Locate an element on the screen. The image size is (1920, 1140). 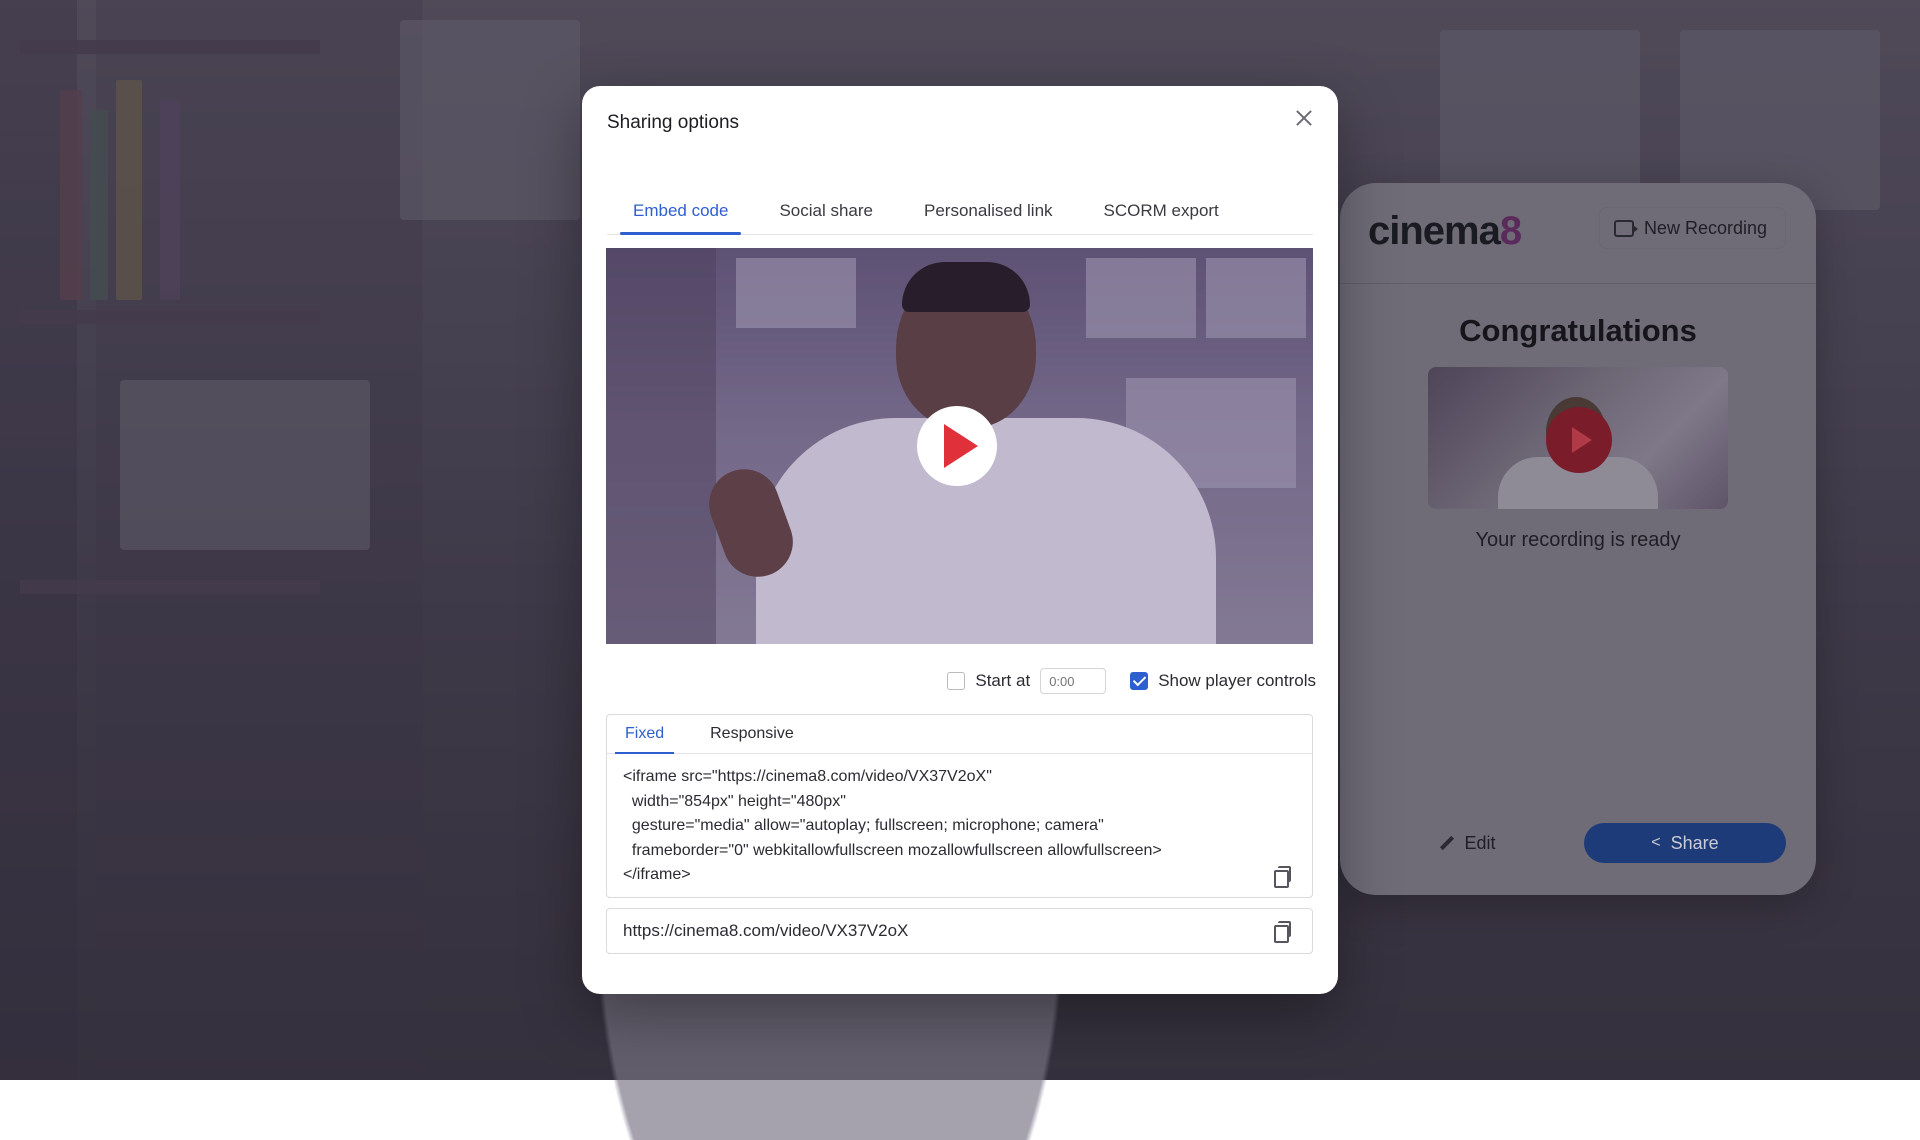
tab-personalised-link: Personalised link is located at coordinates (988, 211).